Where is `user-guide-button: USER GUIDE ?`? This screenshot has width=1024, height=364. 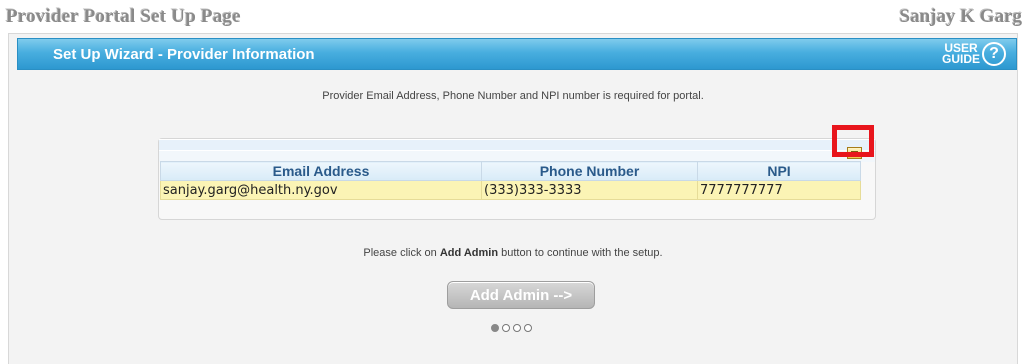 user-guide-button: USER GUIDE ? is located at coordinates (974, 54).